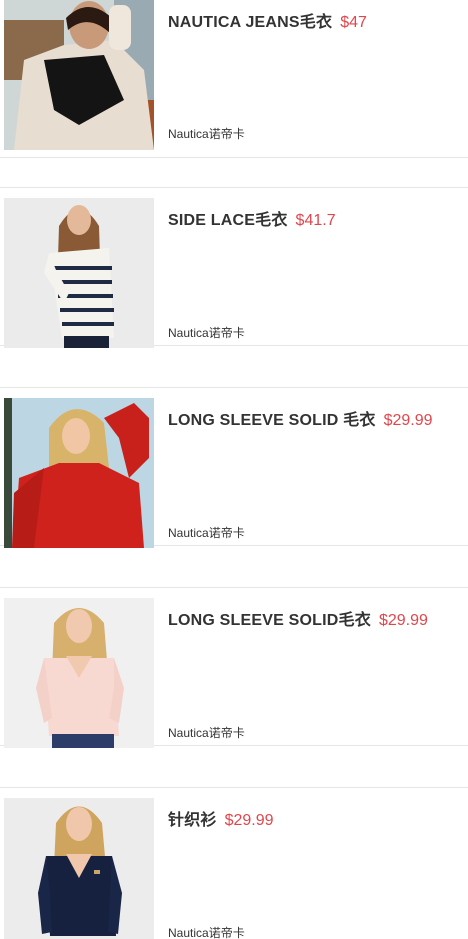 The width and height of the screenshot is (468, 939). Describe the element at coordinates (272, 420) in the screenshot. I see `product-title: LONG SLEEVE SOLID 毛衣` at that location.